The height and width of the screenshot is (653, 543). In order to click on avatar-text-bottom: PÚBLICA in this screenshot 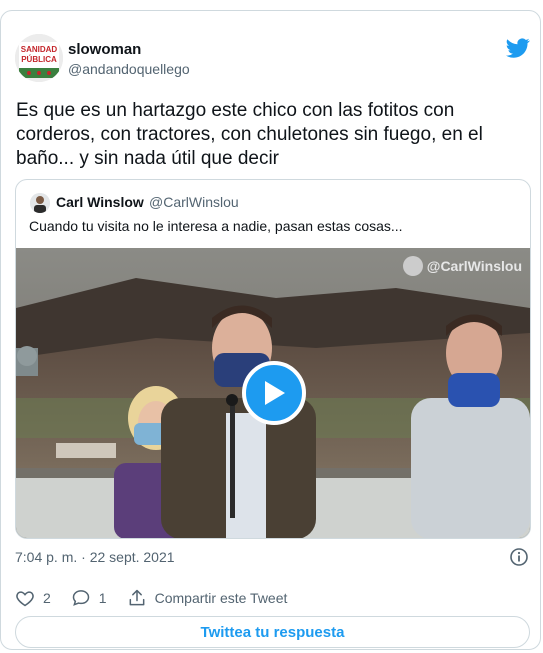, I will do `click(39, 59)`.